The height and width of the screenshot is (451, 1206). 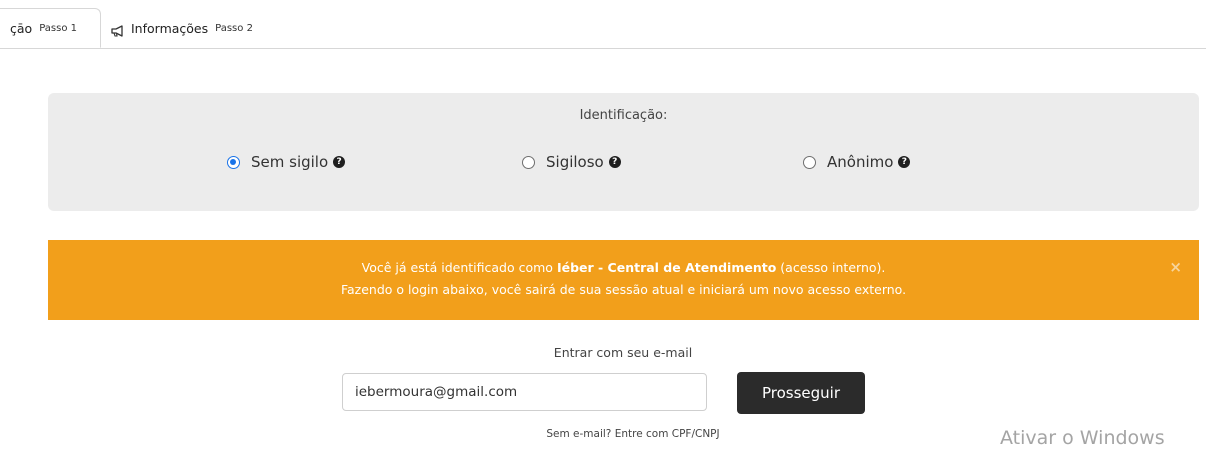 I want to click on radio-anonimo-label: Anônimo, so click(x=860, y=162).